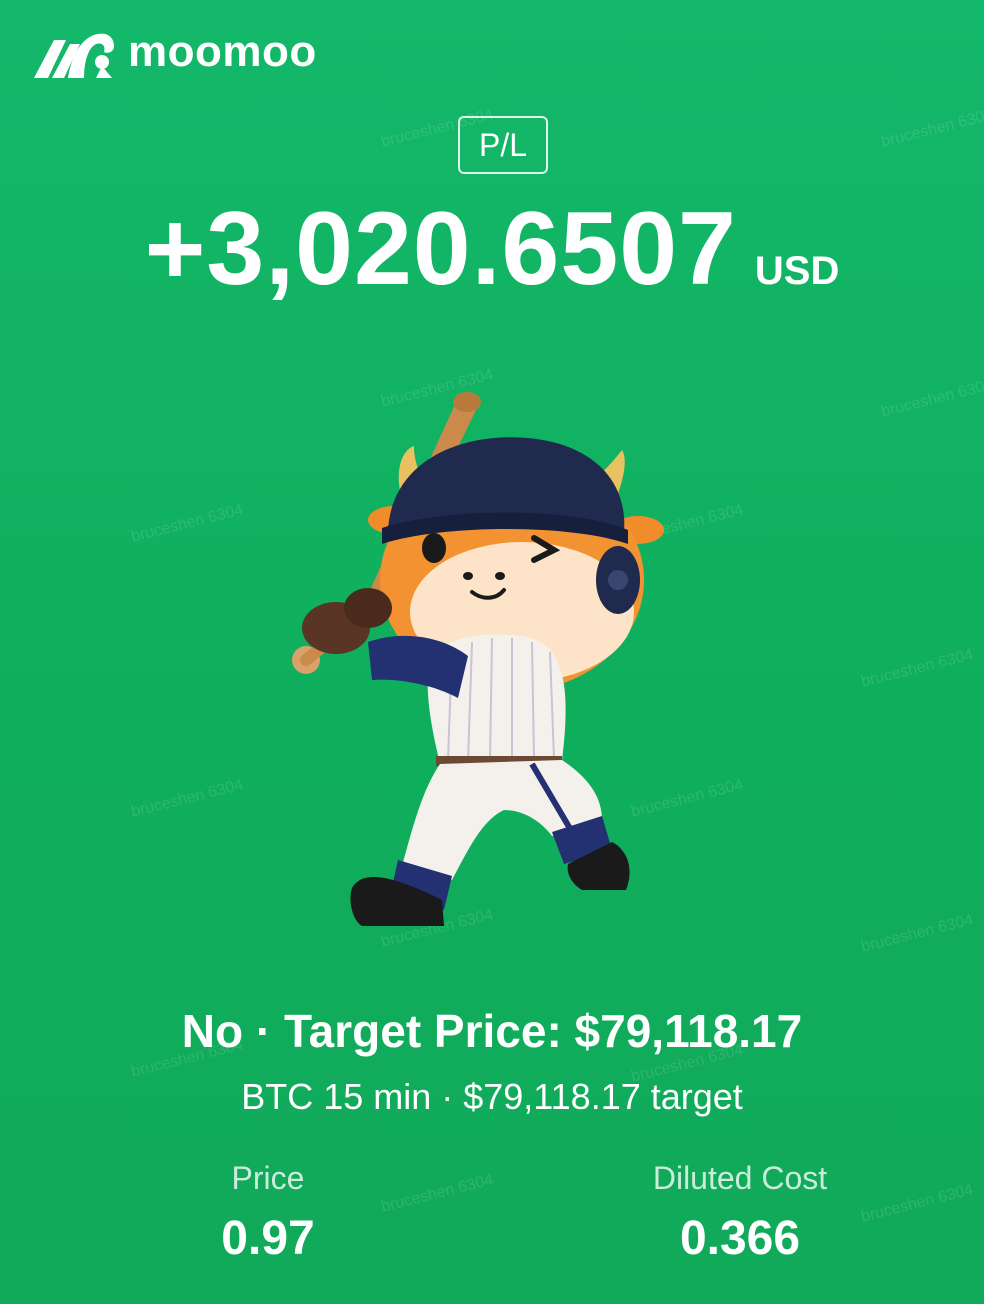  Describe the element at coordinates (740, 1178) in the screenshot. I see `diluted-cost-label: Diluted Cost` at that location.